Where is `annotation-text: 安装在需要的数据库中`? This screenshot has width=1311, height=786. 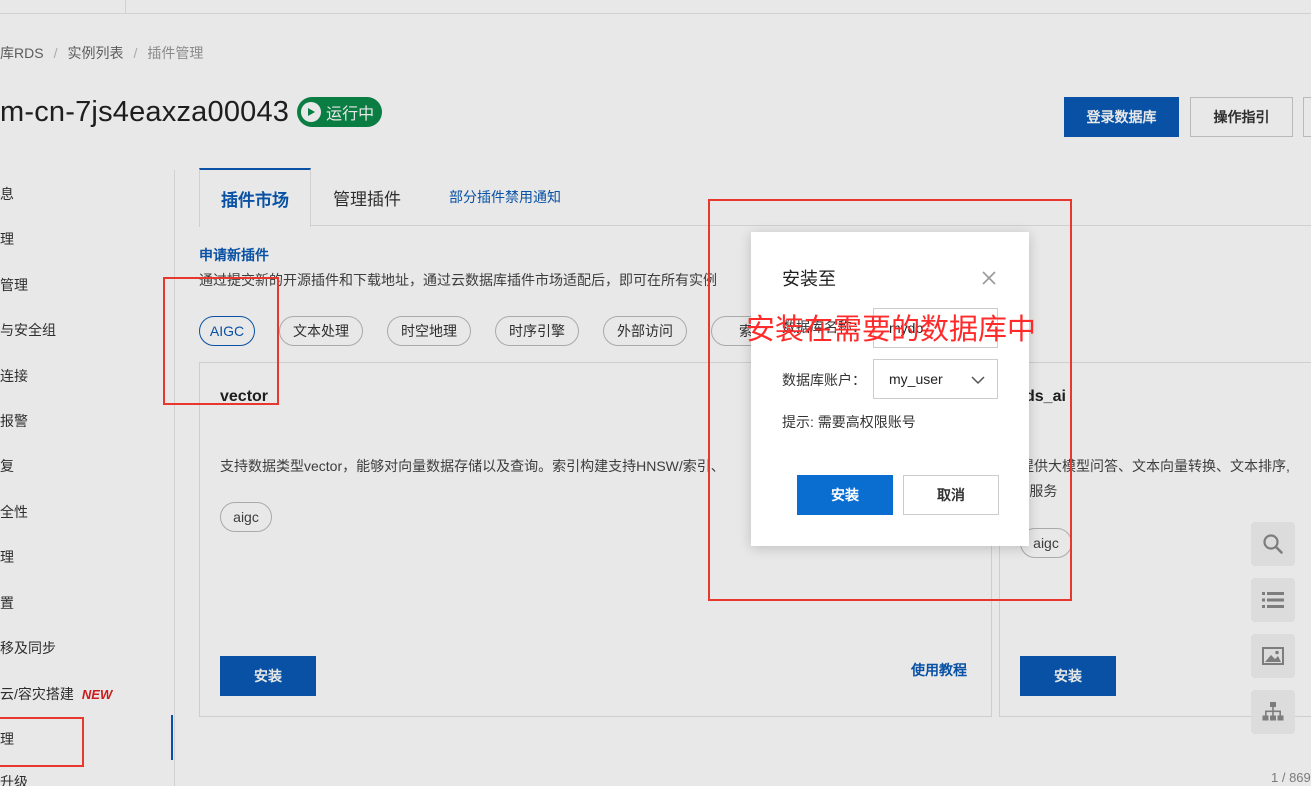 annotation-text: 安装在需要的数据库中 is located at coordinates (891, 330).